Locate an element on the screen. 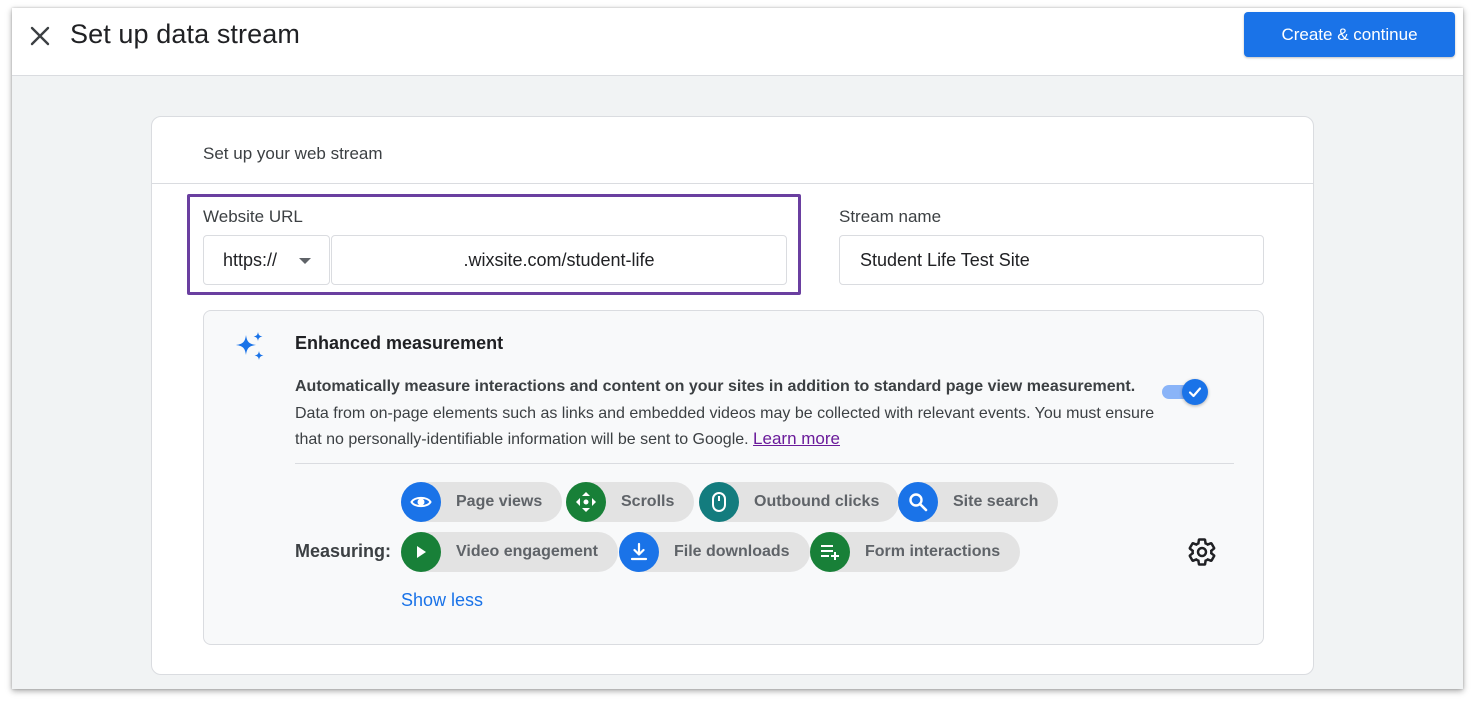 This screenshot has width=1474, height=705. card-header: Set up your web stream is located at coordinates (732, 150).